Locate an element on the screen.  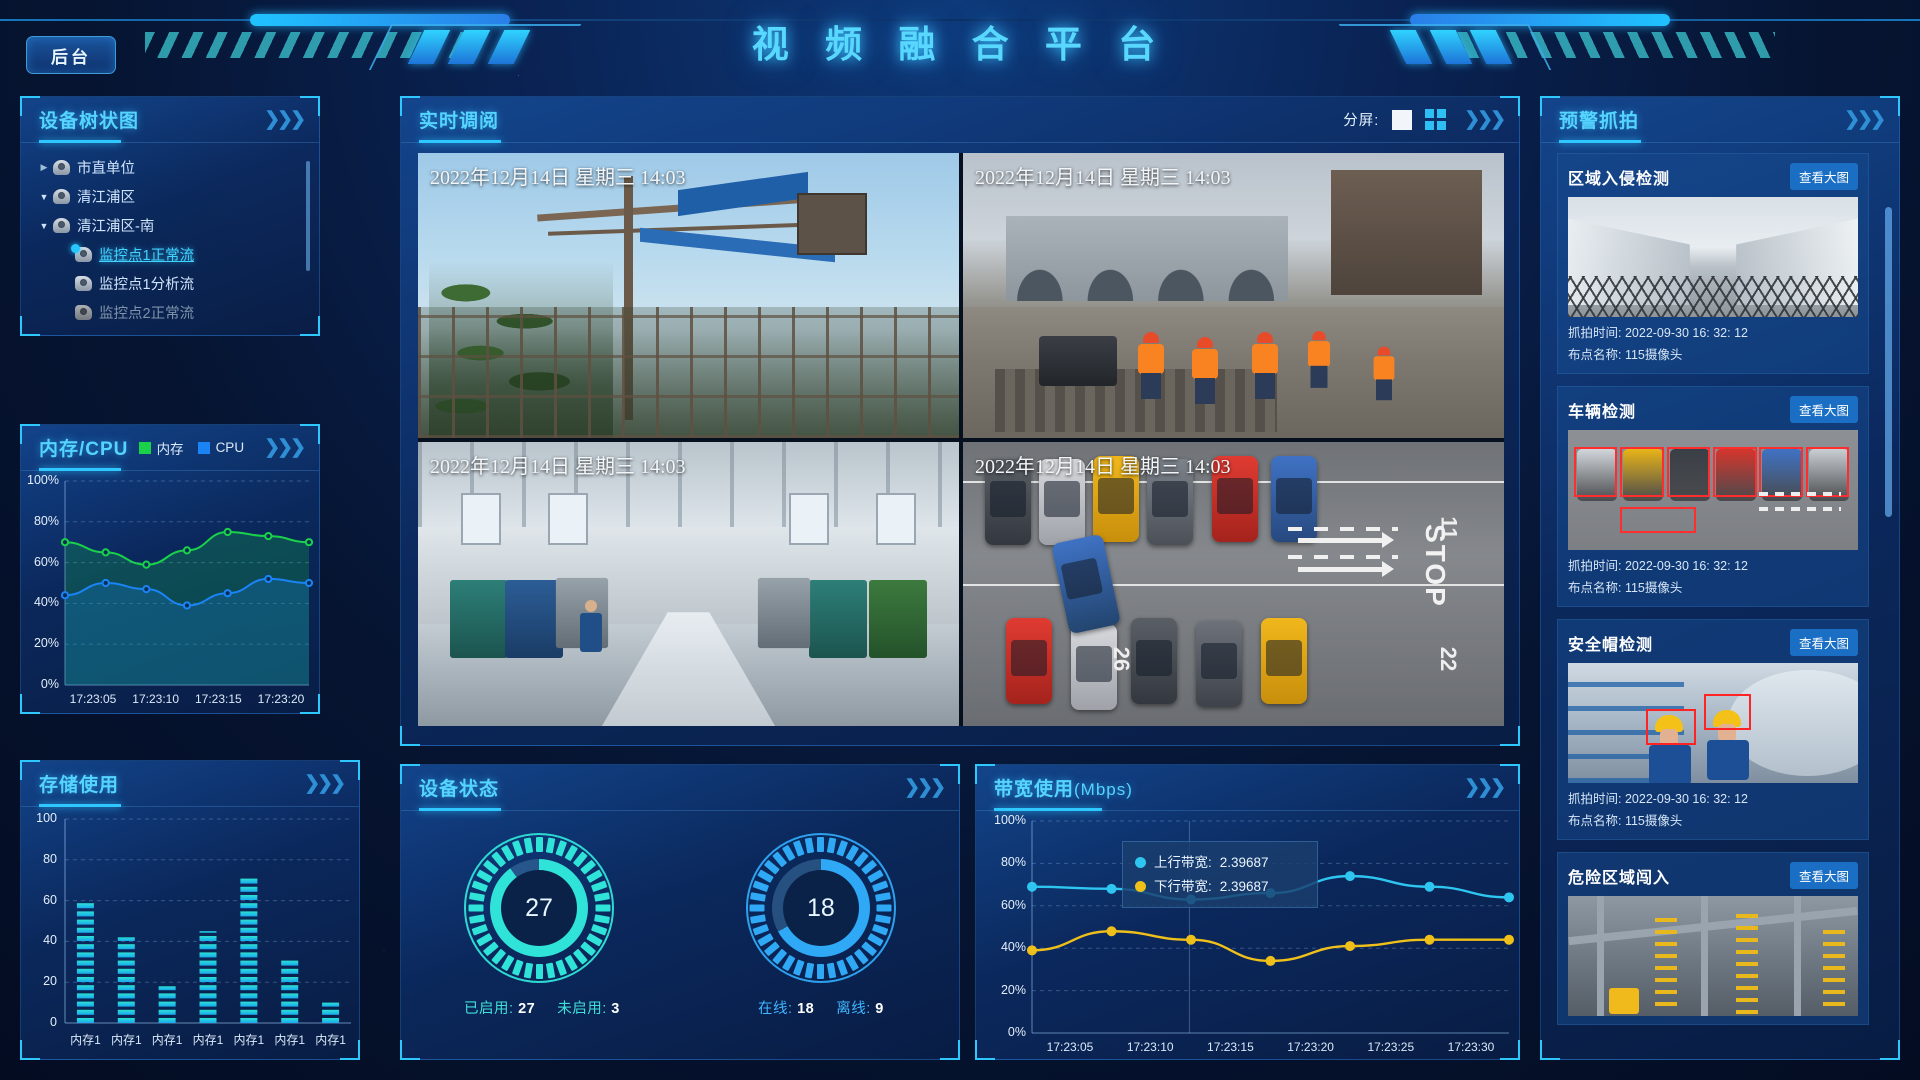
legend-swatch-icon is located at coordinates (144, 447).